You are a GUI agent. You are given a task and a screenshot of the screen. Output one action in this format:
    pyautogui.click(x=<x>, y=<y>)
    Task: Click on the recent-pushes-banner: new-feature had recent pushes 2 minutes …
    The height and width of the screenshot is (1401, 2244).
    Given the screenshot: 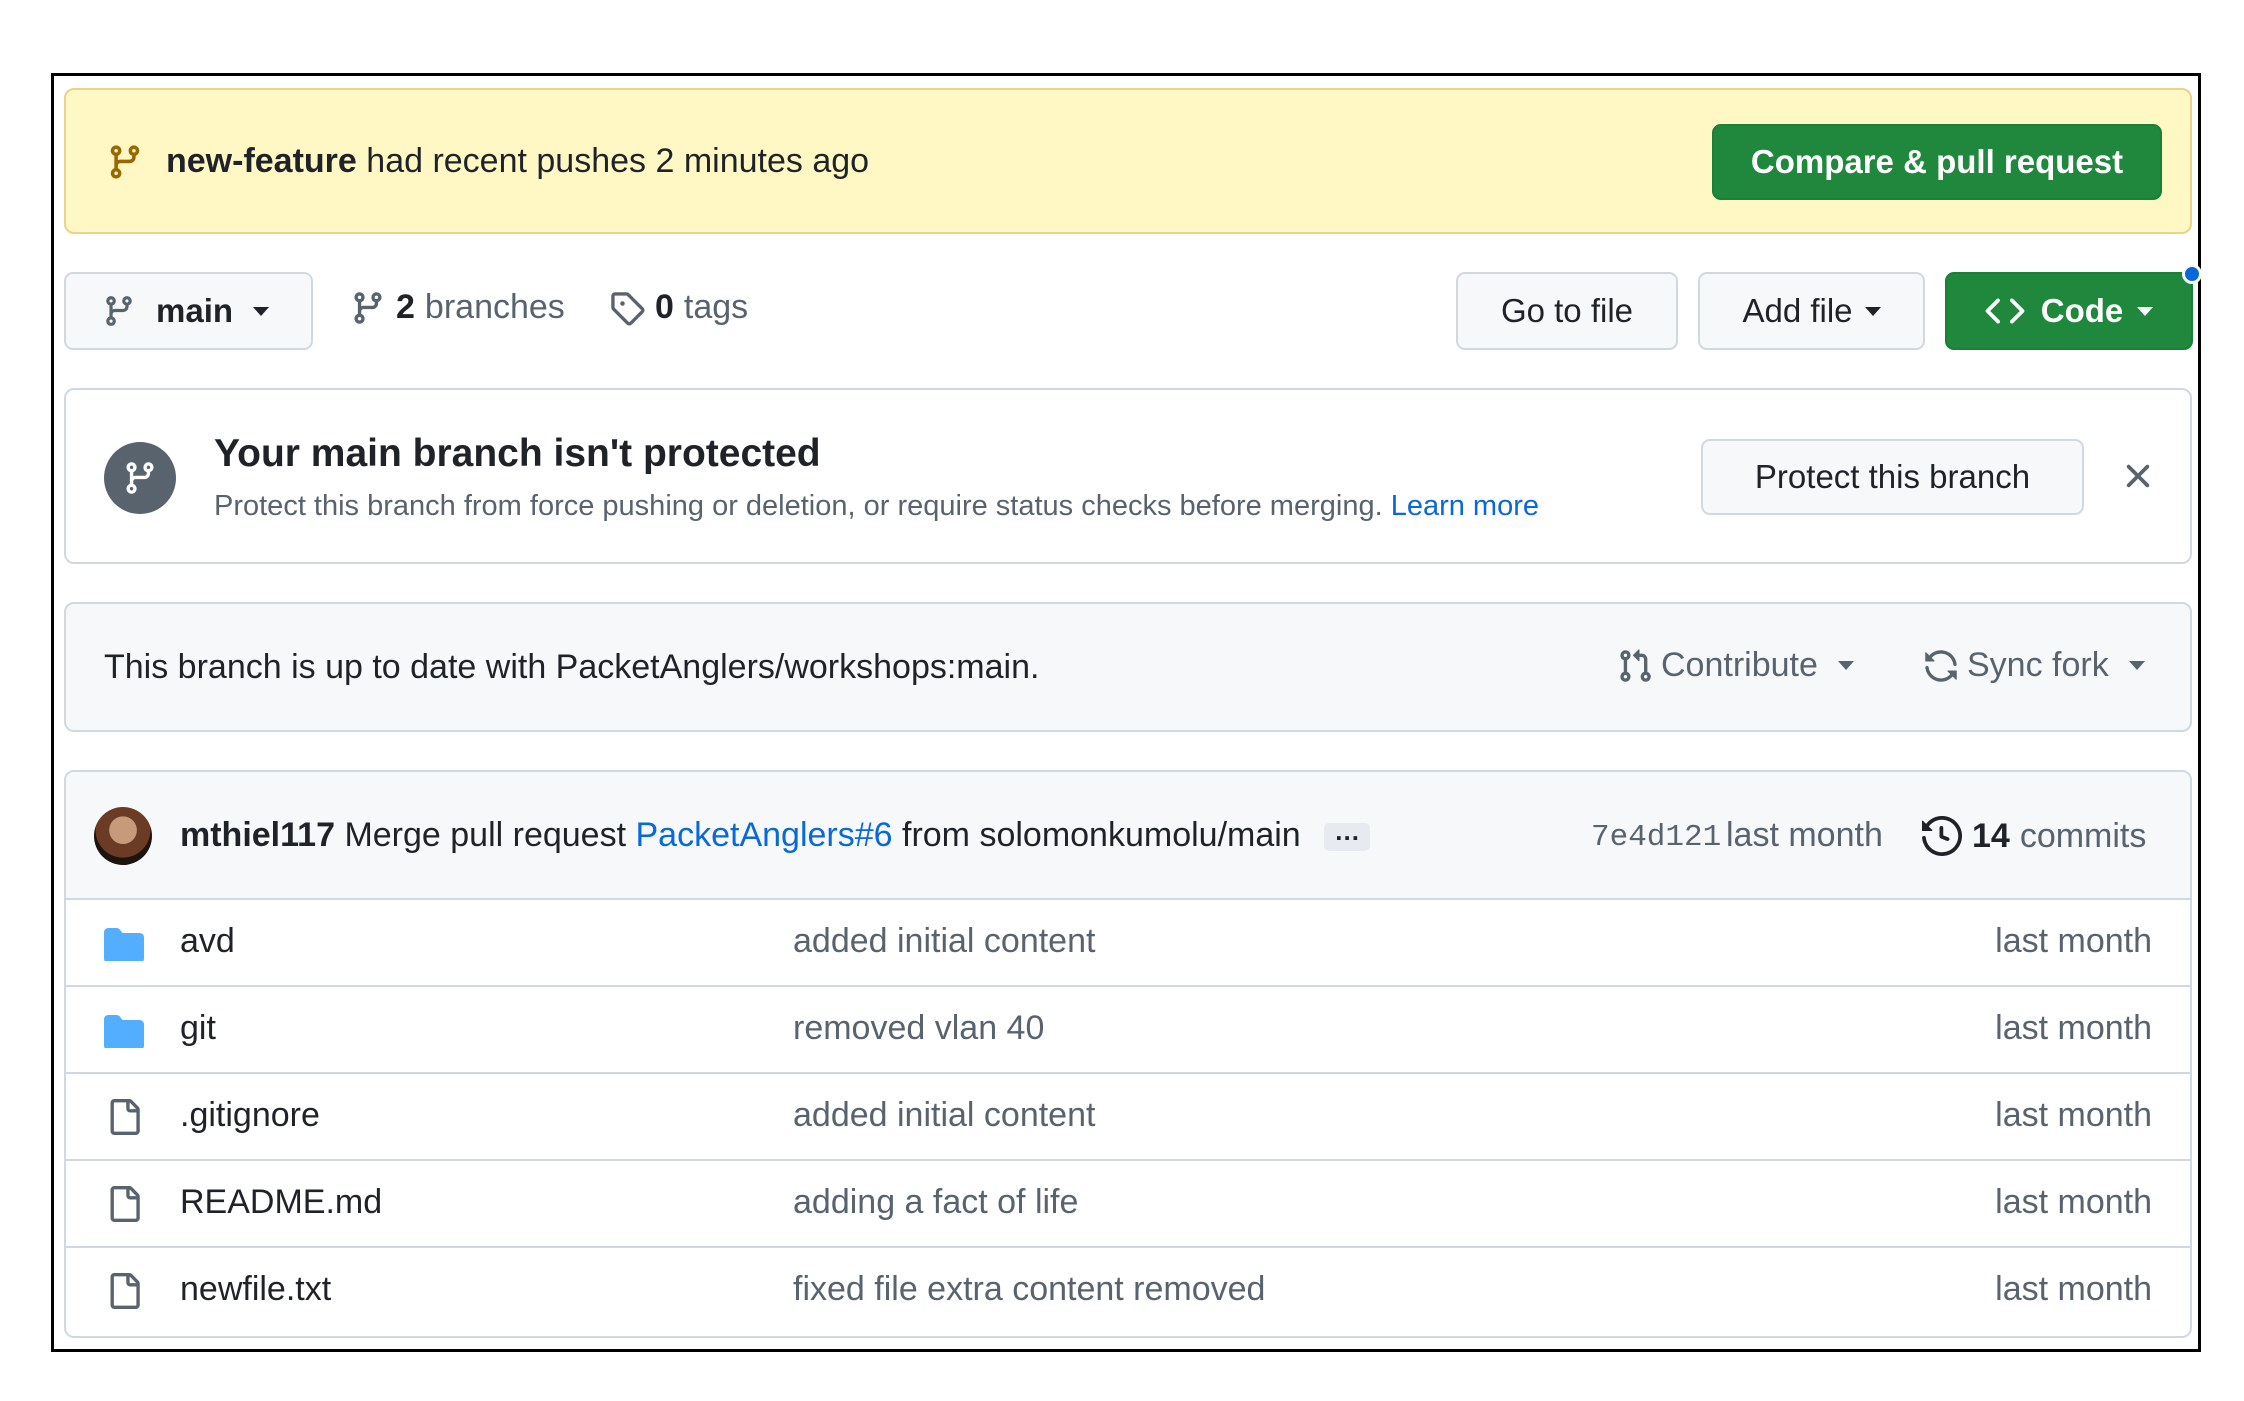 What is the action you would take?
    pyautogui.click(x=1128, y=161)
    